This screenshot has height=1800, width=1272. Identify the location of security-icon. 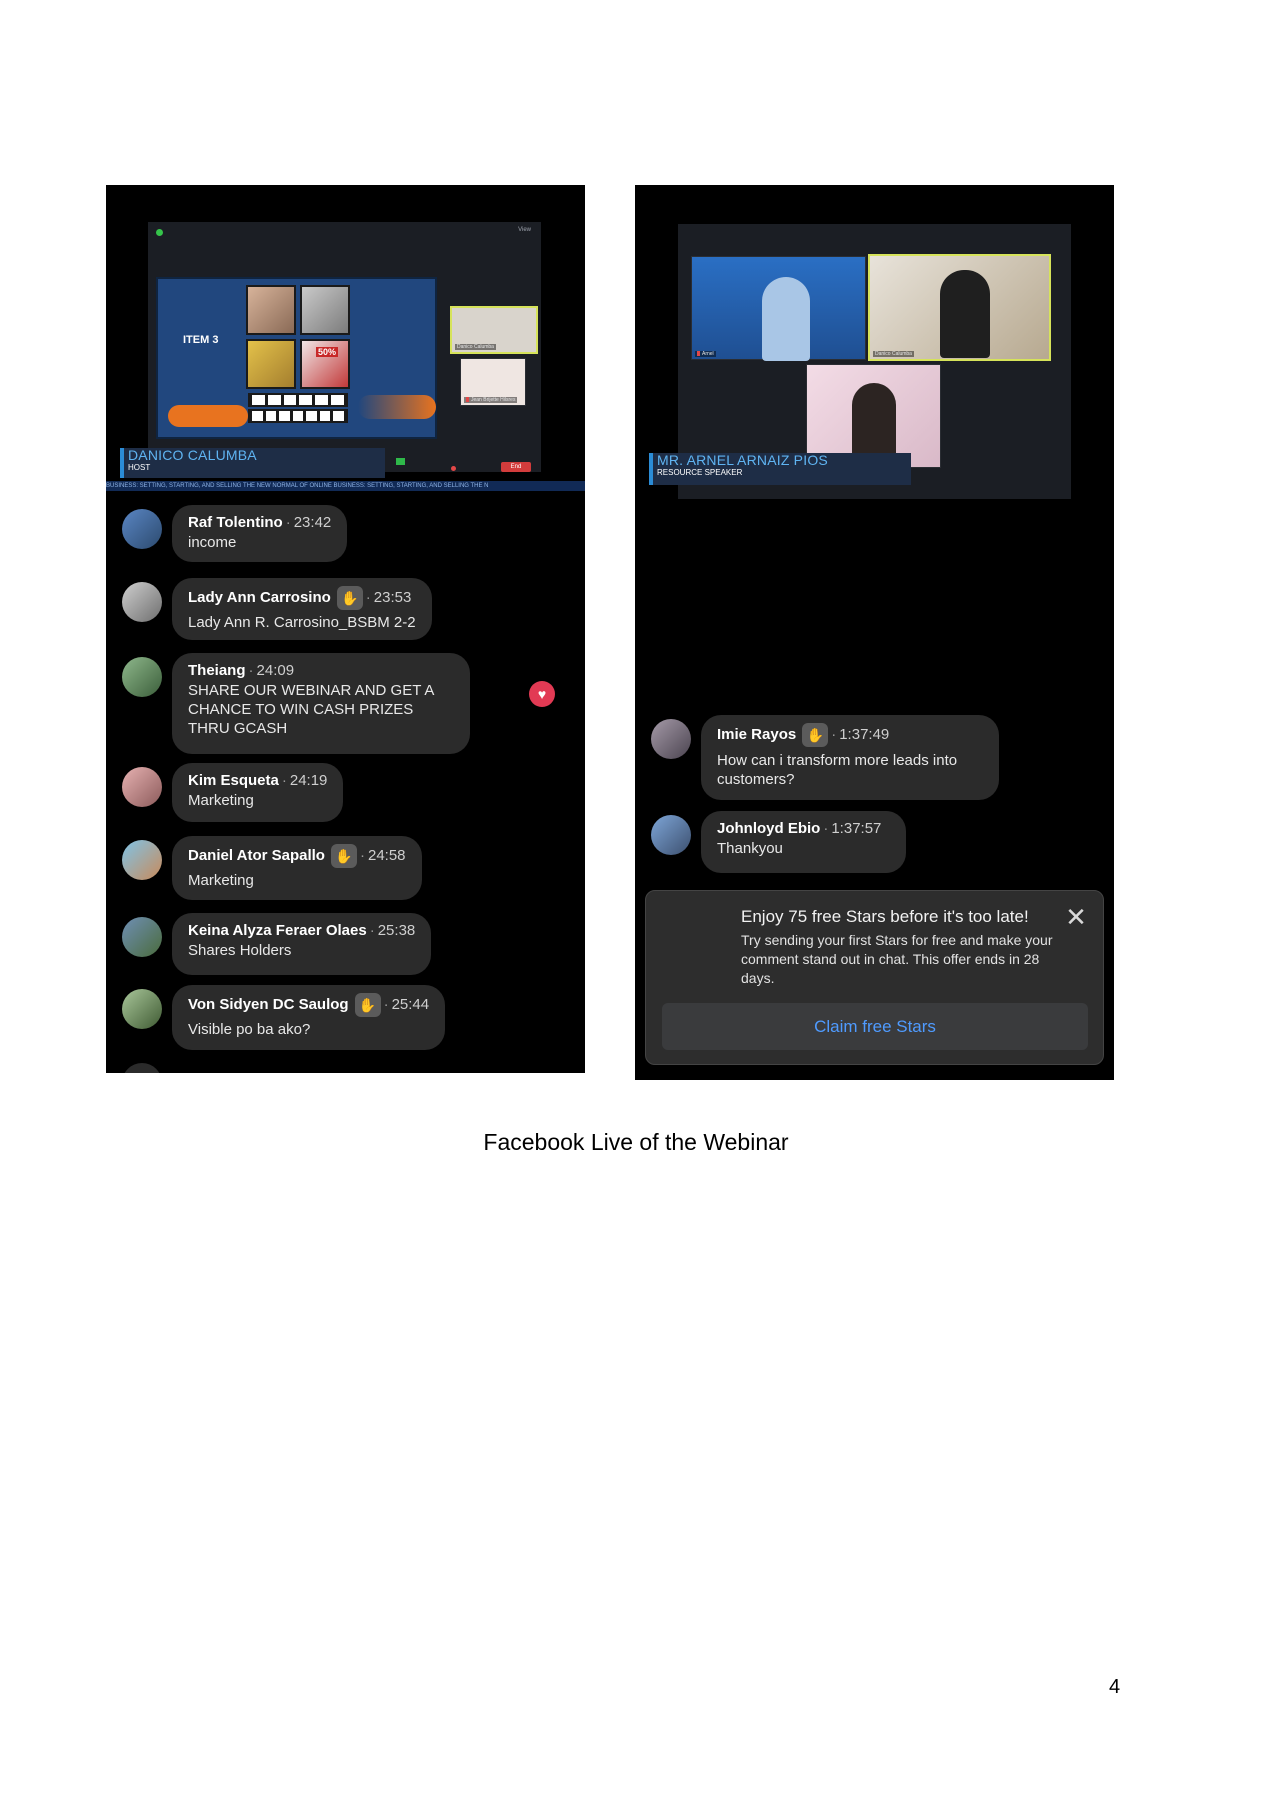
(159, 232).